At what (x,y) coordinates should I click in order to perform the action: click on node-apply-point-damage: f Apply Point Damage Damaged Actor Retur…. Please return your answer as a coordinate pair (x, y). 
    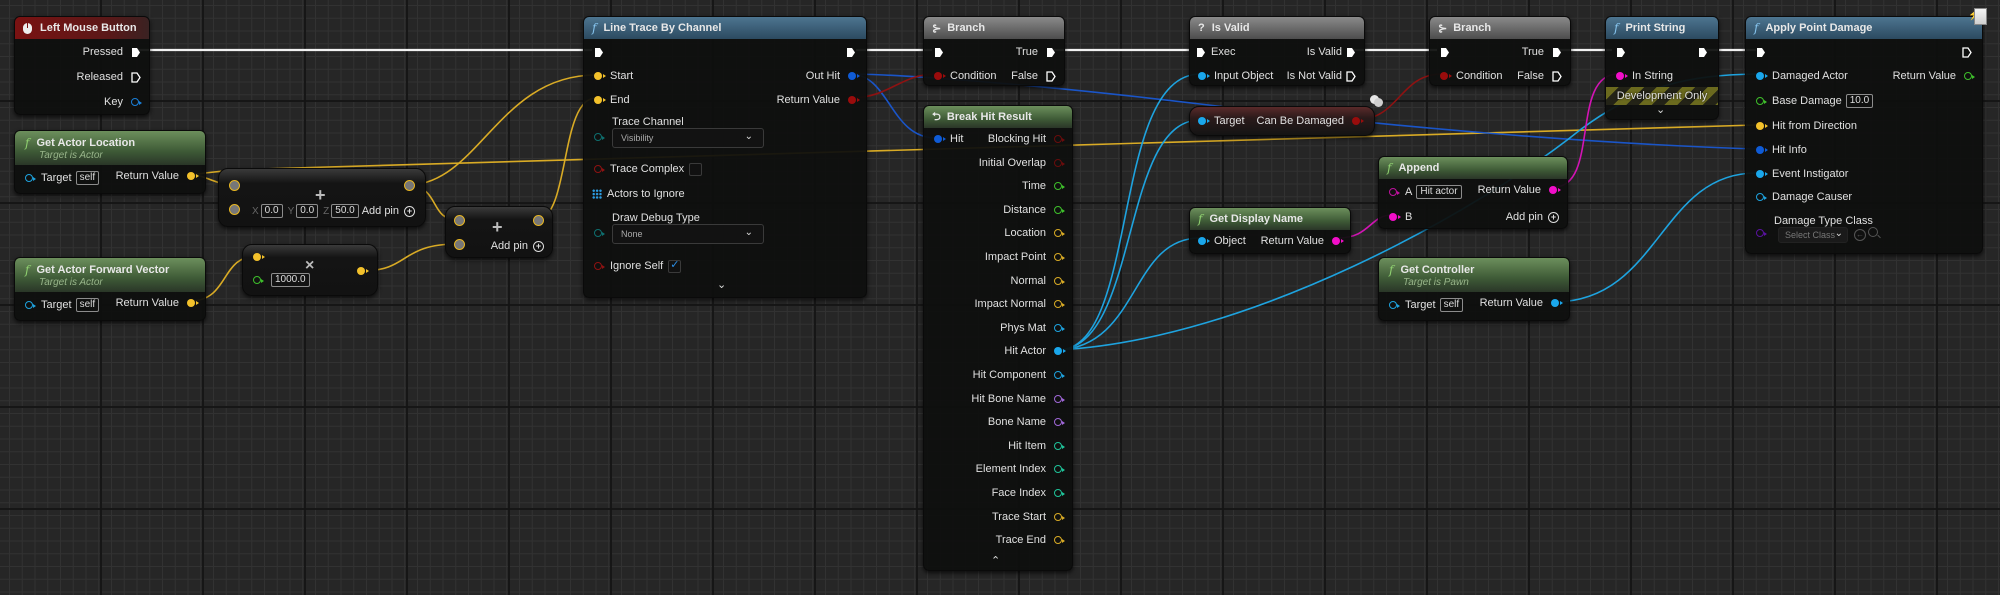
    Looking at the image, I should click on (1864, 135).